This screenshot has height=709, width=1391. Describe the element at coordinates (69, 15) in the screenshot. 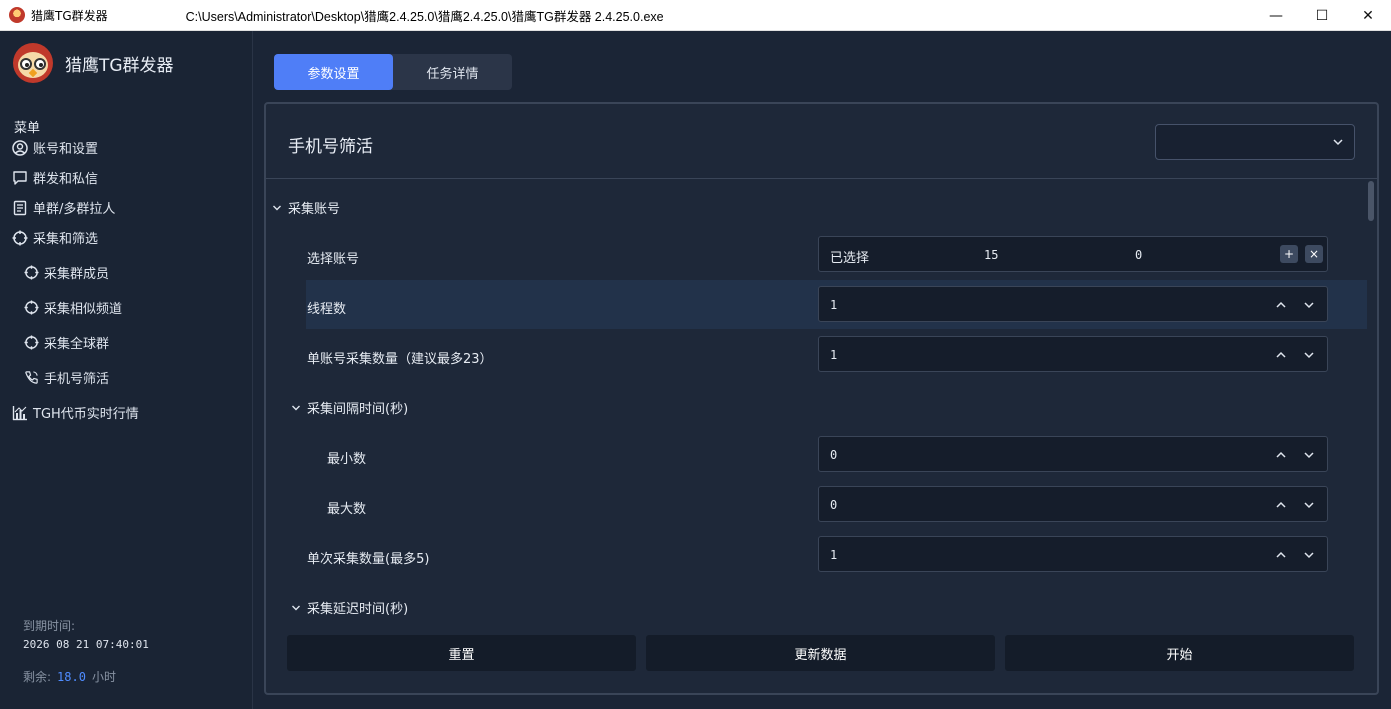

I see `window-app-name: 猎鹰TG群发器` at that location.